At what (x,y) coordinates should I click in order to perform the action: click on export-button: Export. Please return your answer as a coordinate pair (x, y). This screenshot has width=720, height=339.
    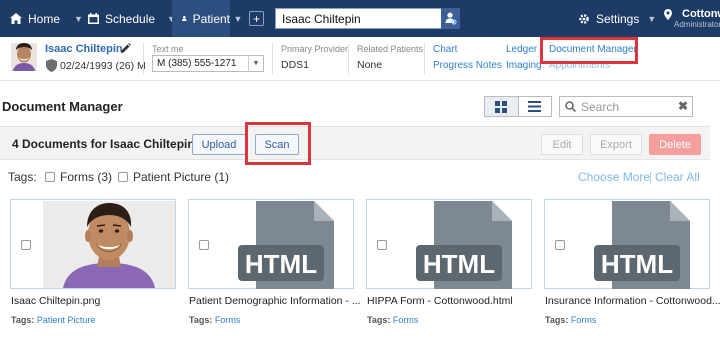
    Looking at the image, I should click on (616, 144).